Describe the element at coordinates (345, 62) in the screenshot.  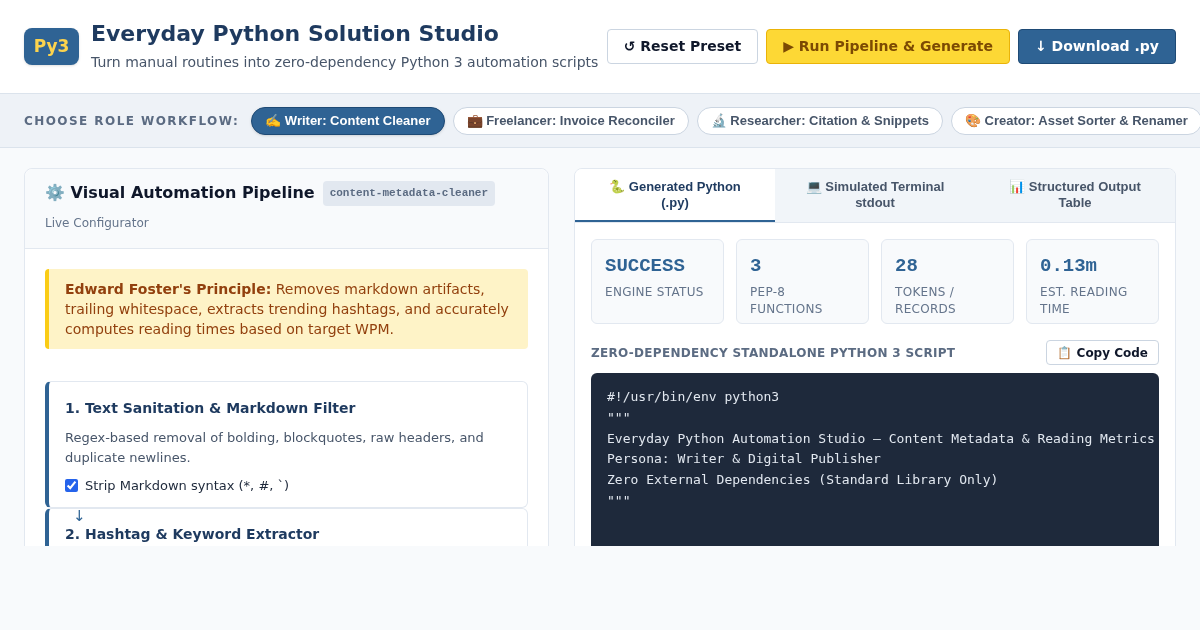
I see `app-subtitle: Turn manual routines into zero-dependency Python 3 automation scripts` at that location.